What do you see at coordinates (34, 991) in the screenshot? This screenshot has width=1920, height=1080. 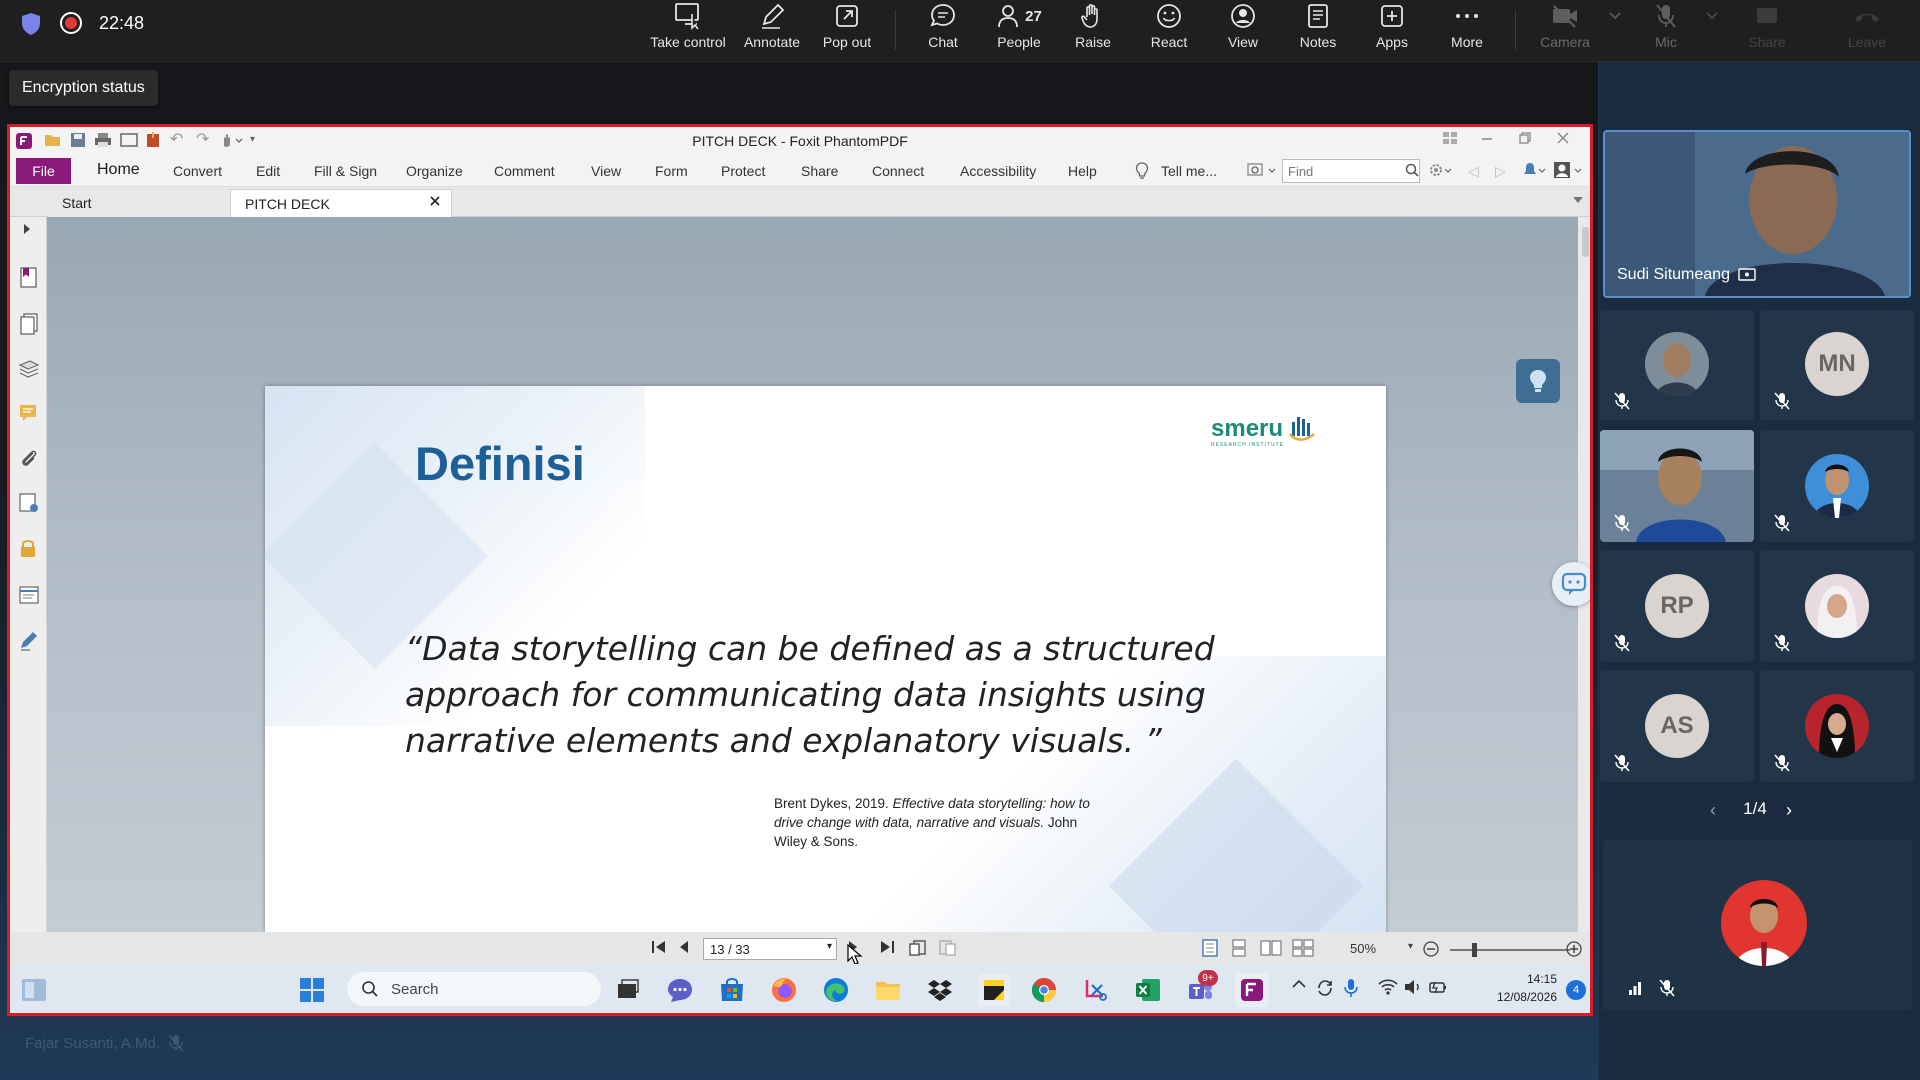 I see `widgets-icon` at bounding box center [34, 991].